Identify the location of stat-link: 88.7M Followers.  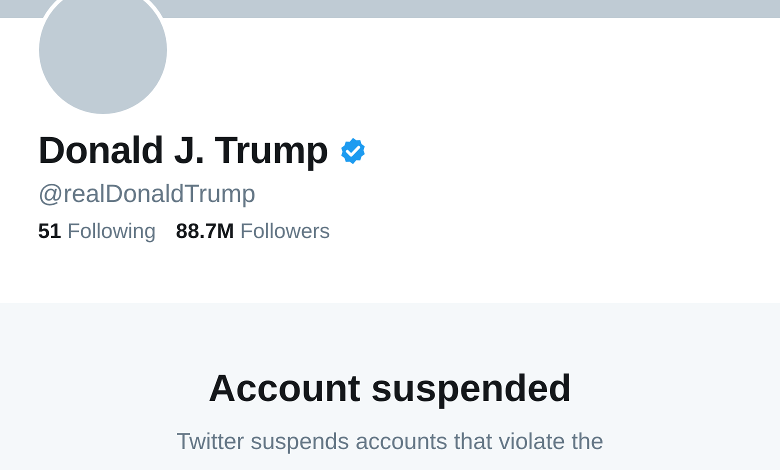
(253, 232).